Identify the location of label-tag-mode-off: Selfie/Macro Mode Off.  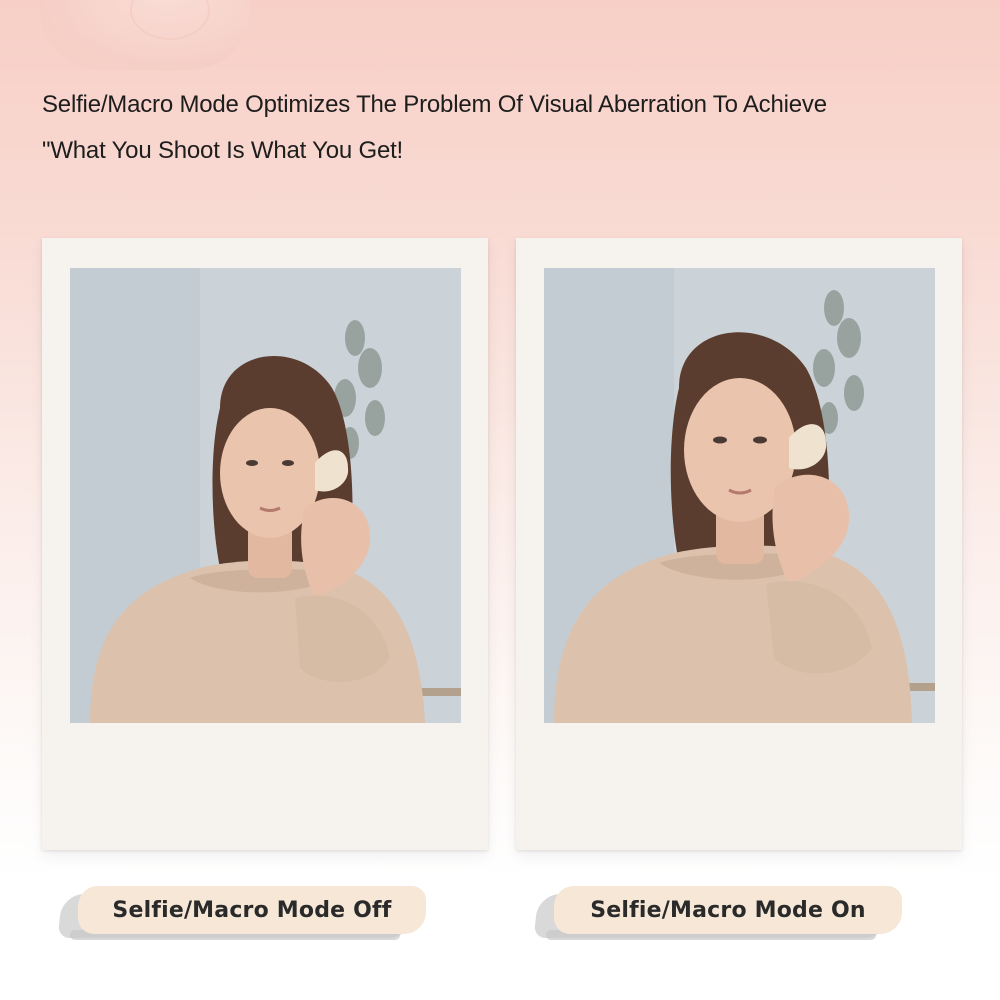
(244, 913).